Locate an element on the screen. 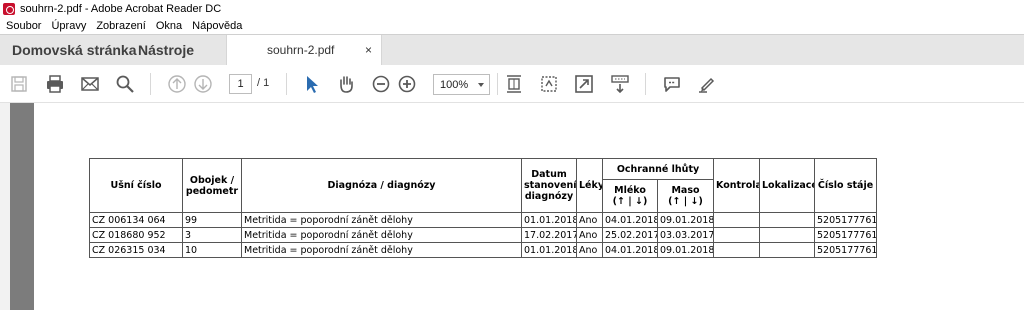  menu-item-window: Okna is located at coordinates (169, 26).